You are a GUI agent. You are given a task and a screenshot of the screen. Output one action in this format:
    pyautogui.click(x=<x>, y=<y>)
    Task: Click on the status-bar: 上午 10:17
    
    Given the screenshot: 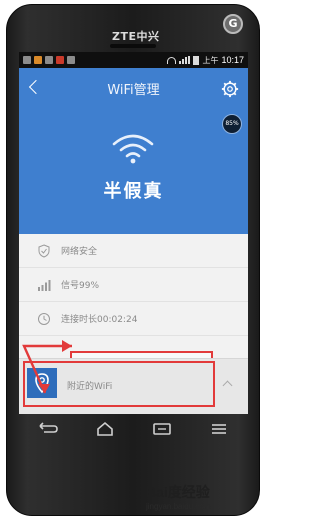 What is the action you would take?
    pyautogui.click(x=133, y=60)
    